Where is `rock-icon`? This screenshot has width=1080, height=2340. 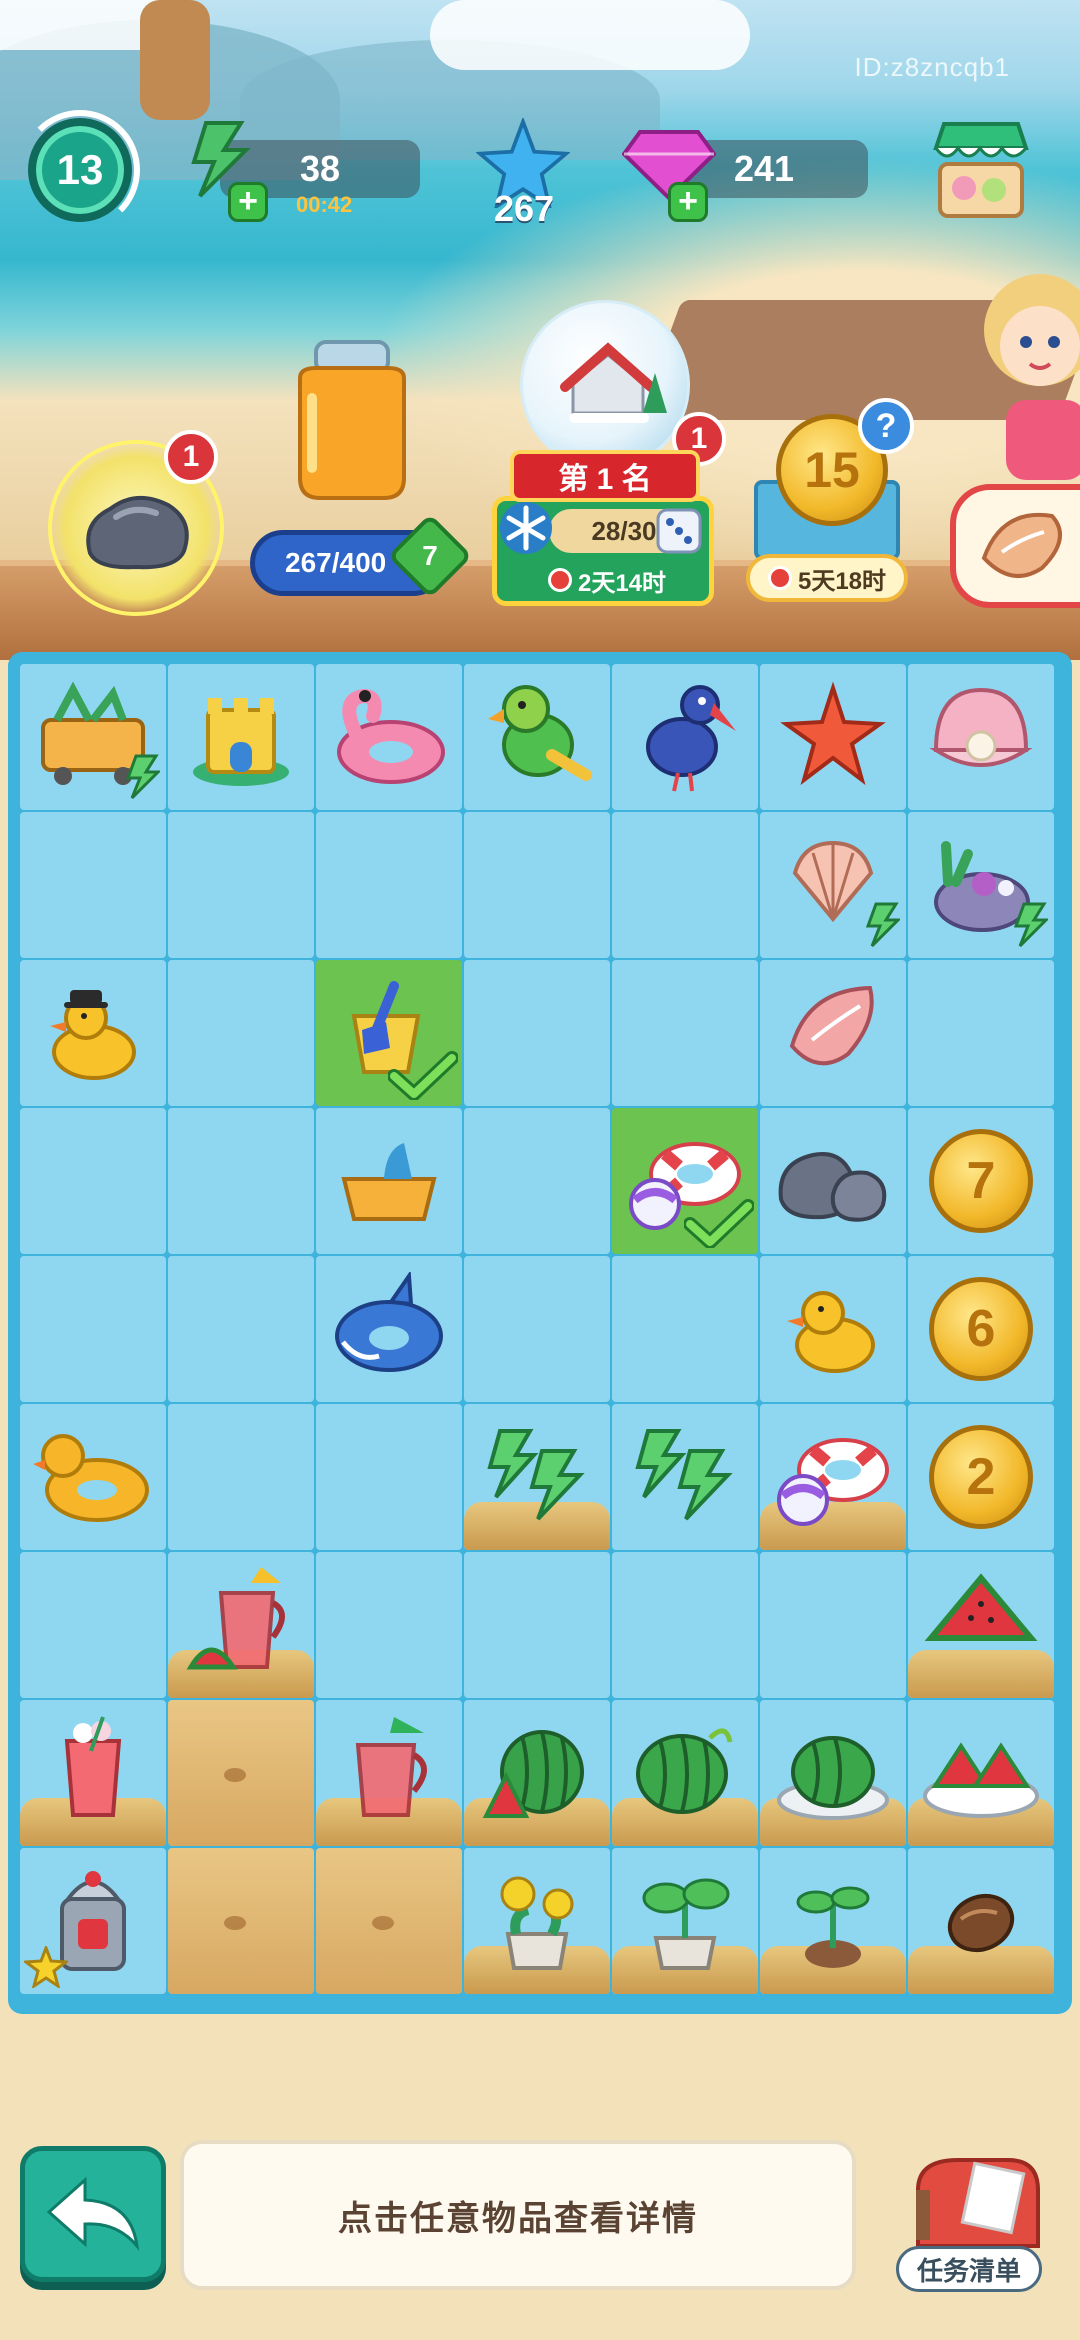 rock-icon is located at coordinates (137, 532).